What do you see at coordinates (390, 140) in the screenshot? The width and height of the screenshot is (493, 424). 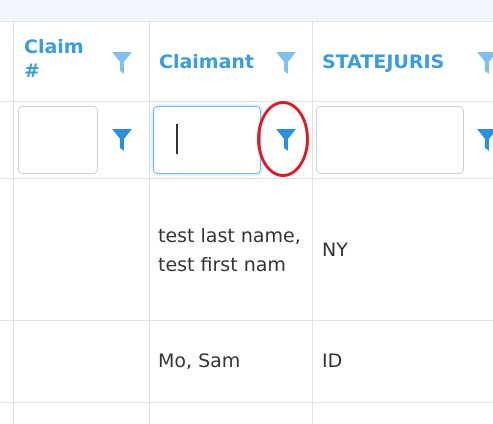 I see `statejuris-filter-input` at bounding box center [390, 140].